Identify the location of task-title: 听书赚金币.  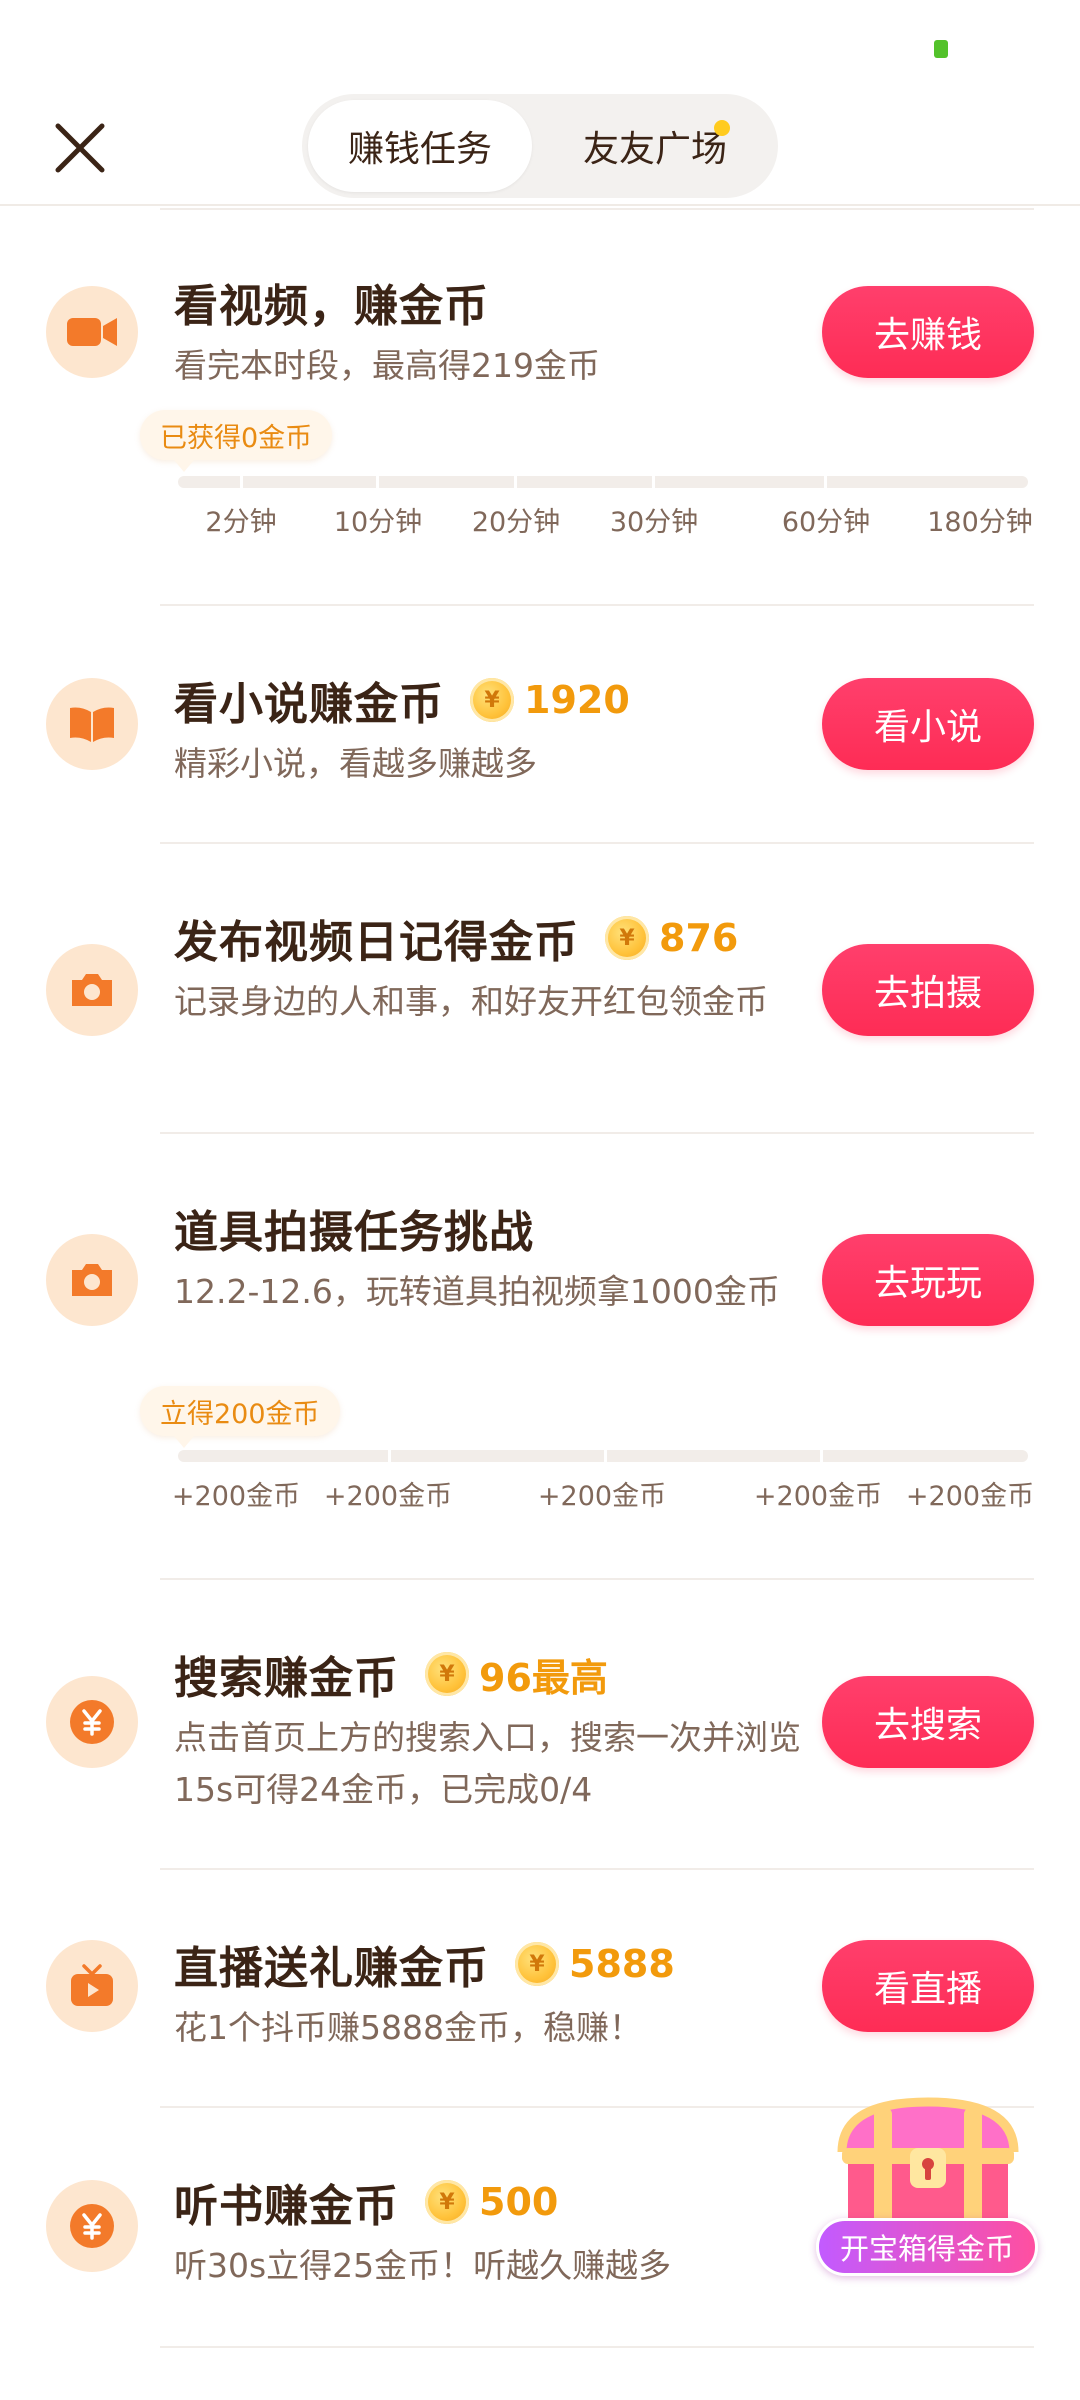
(286, 2206).